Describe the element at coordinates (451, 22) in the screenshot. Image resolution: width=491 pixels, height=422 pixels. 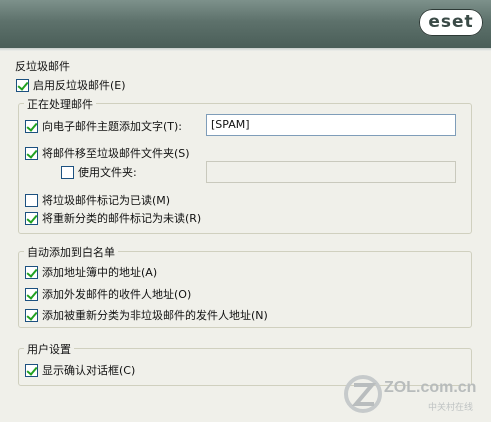
I see `eset-logo: eset` at that location.